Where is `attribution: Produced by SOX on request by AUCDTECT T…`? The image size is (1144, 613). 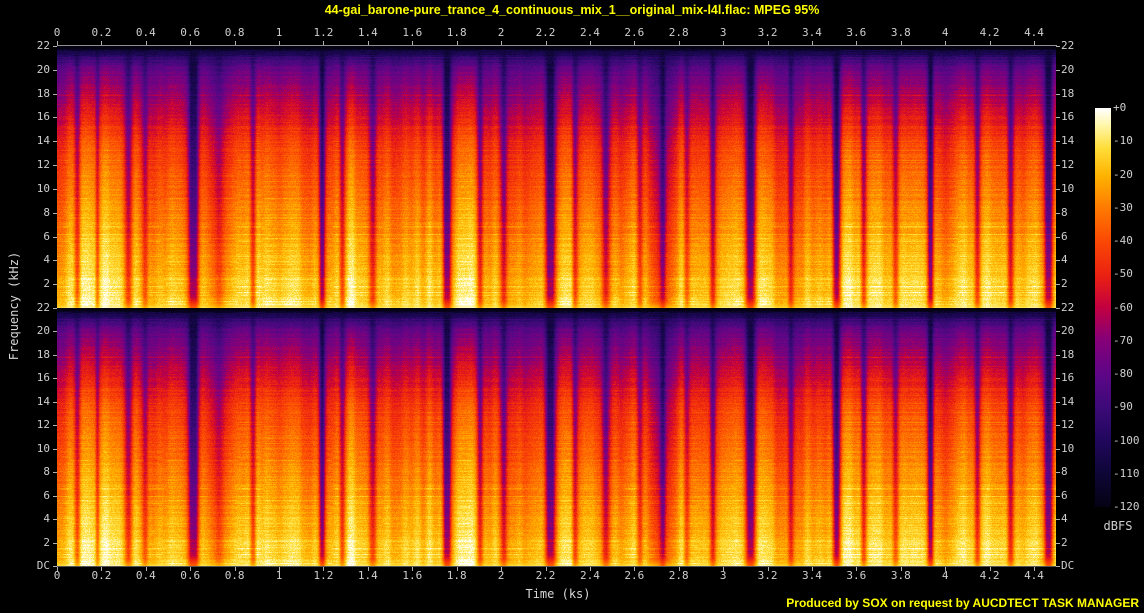 attribution: Produced by SOX on request by AUCDTECT T… is located at coordinates (962, 603).